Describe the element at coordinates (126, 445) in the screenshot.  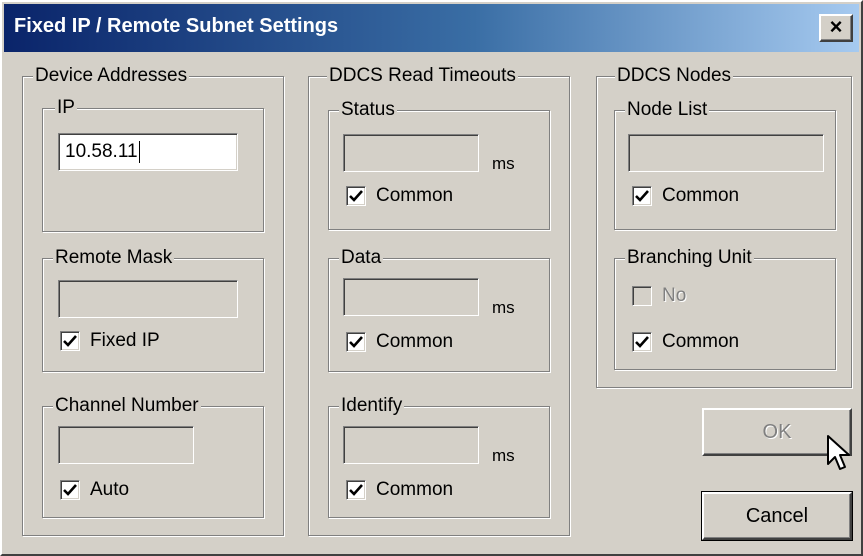
I see `channel-number-input` at that location.